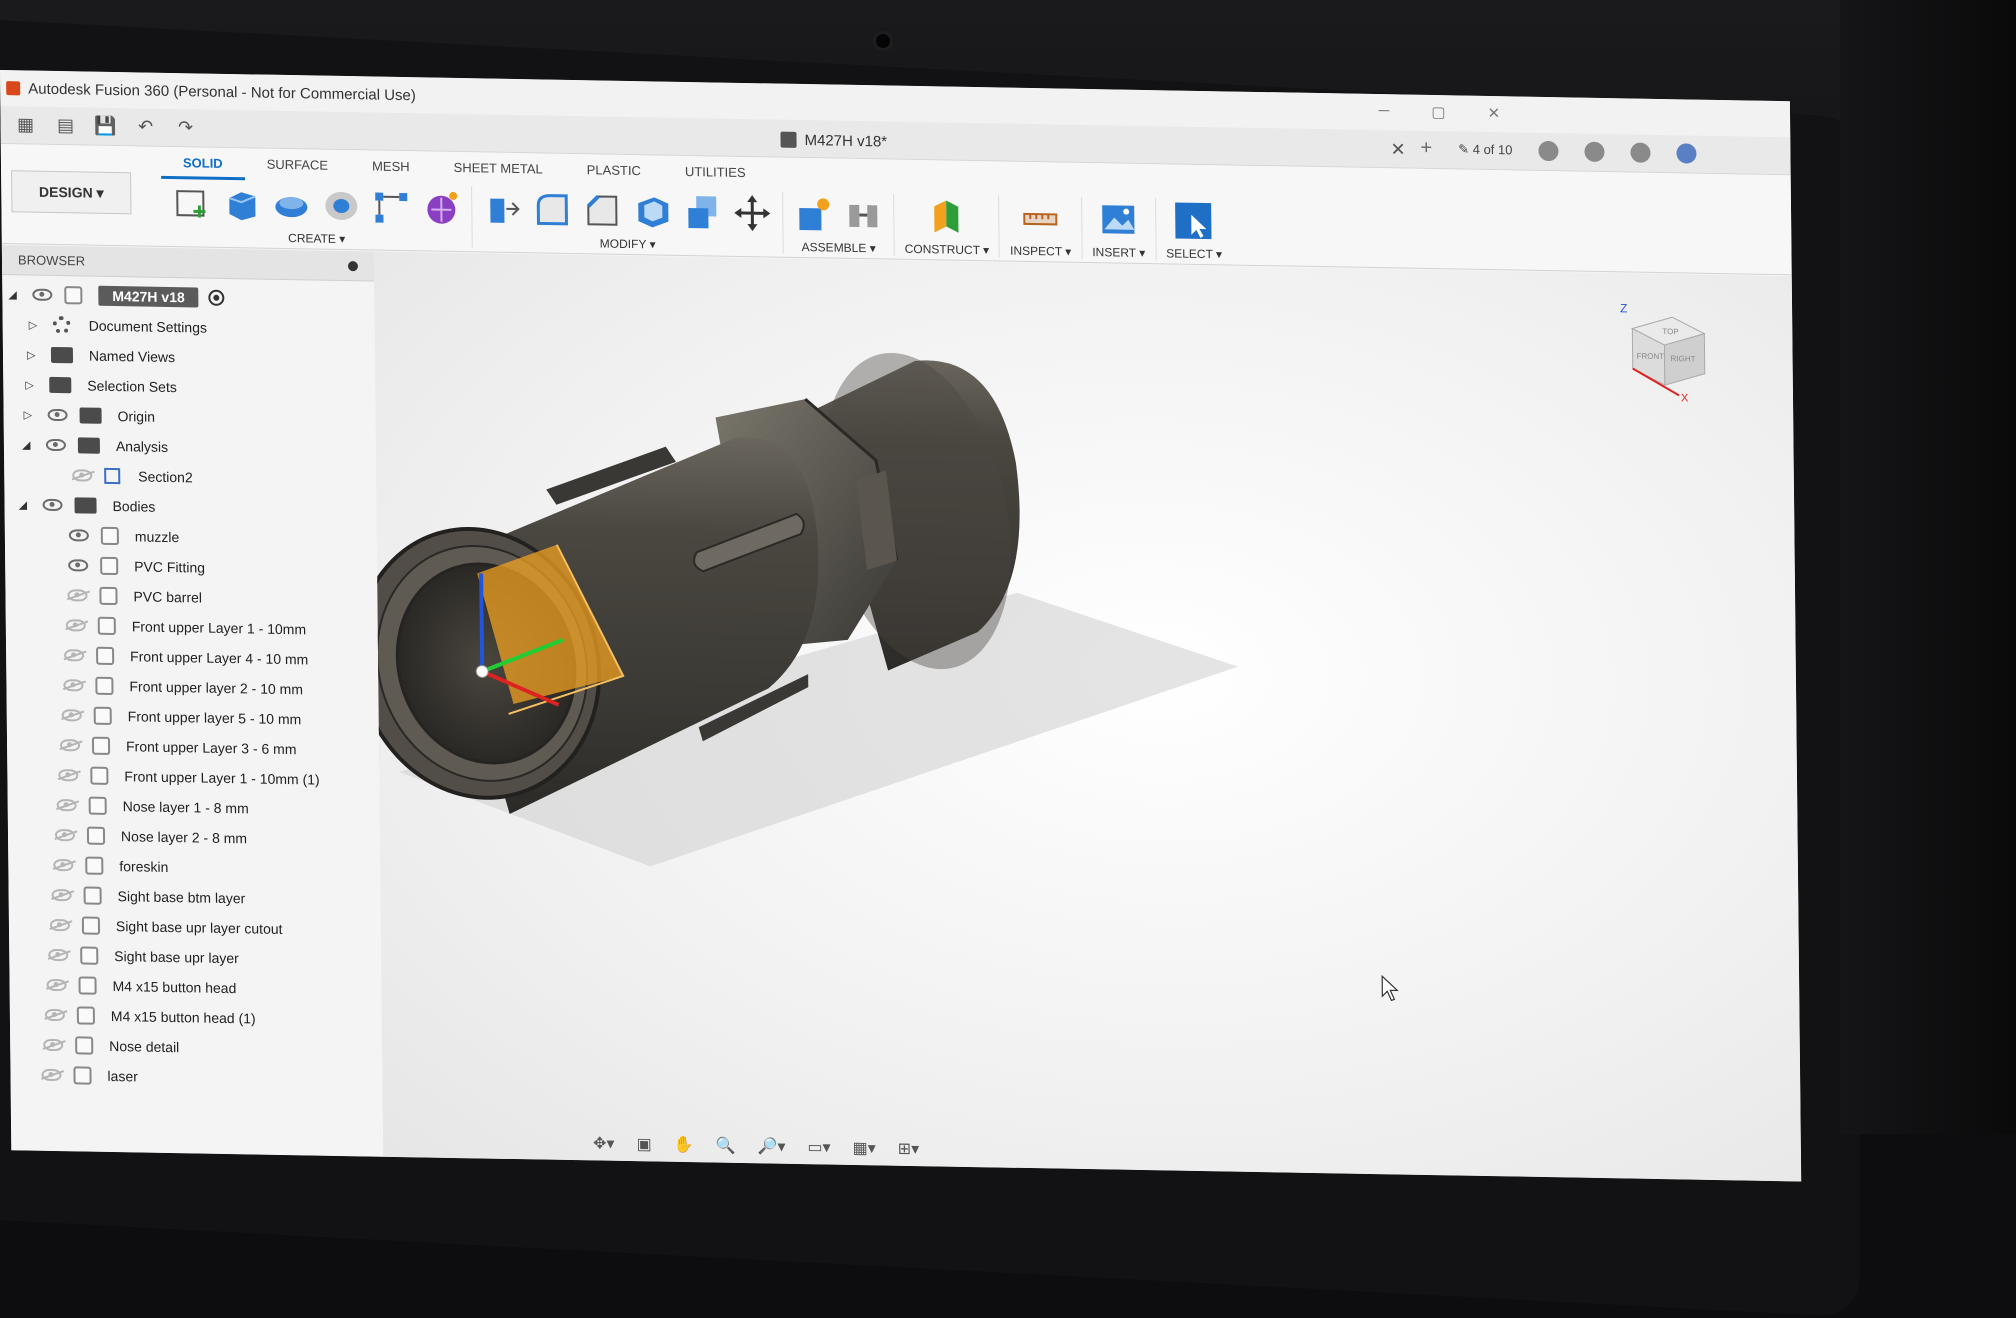 Image resolution: width=2016 pixels, height=1318 pixels. What do you see at coordinates (291, 205) in the screenshot?
I see `revolve-icon` at bounding box center [291, 205].